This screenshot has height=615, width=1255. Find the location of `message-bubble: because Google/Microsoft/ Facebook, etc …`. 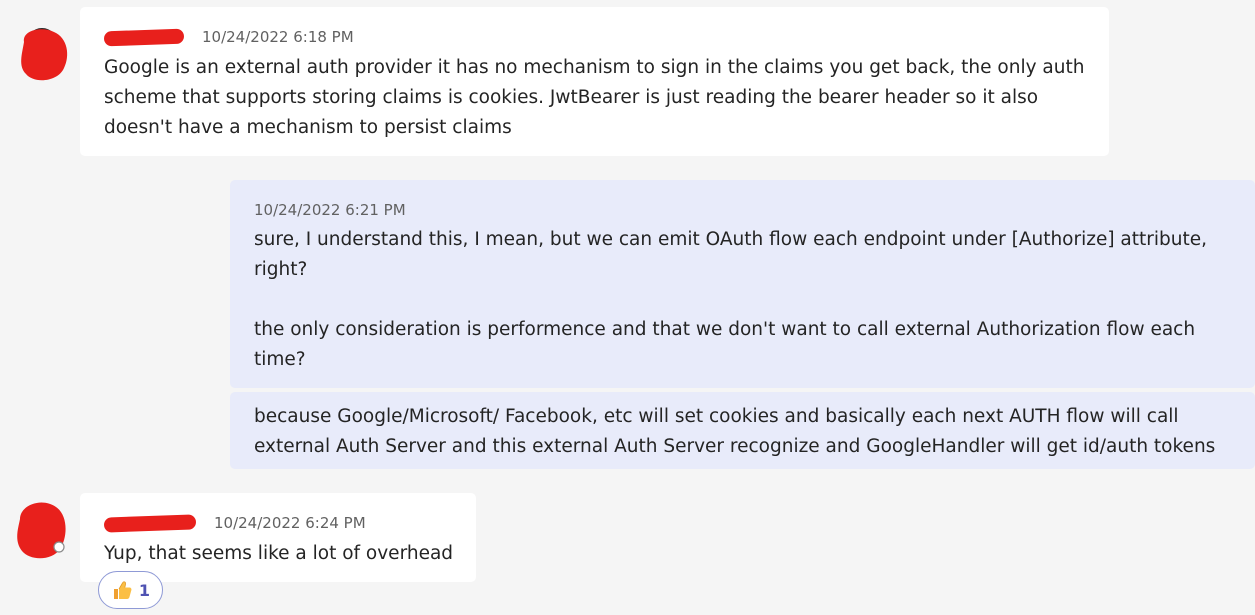

message-bubble: because Google/Microsoft/ Facebook, etc … is located at coordinates (742, 430).